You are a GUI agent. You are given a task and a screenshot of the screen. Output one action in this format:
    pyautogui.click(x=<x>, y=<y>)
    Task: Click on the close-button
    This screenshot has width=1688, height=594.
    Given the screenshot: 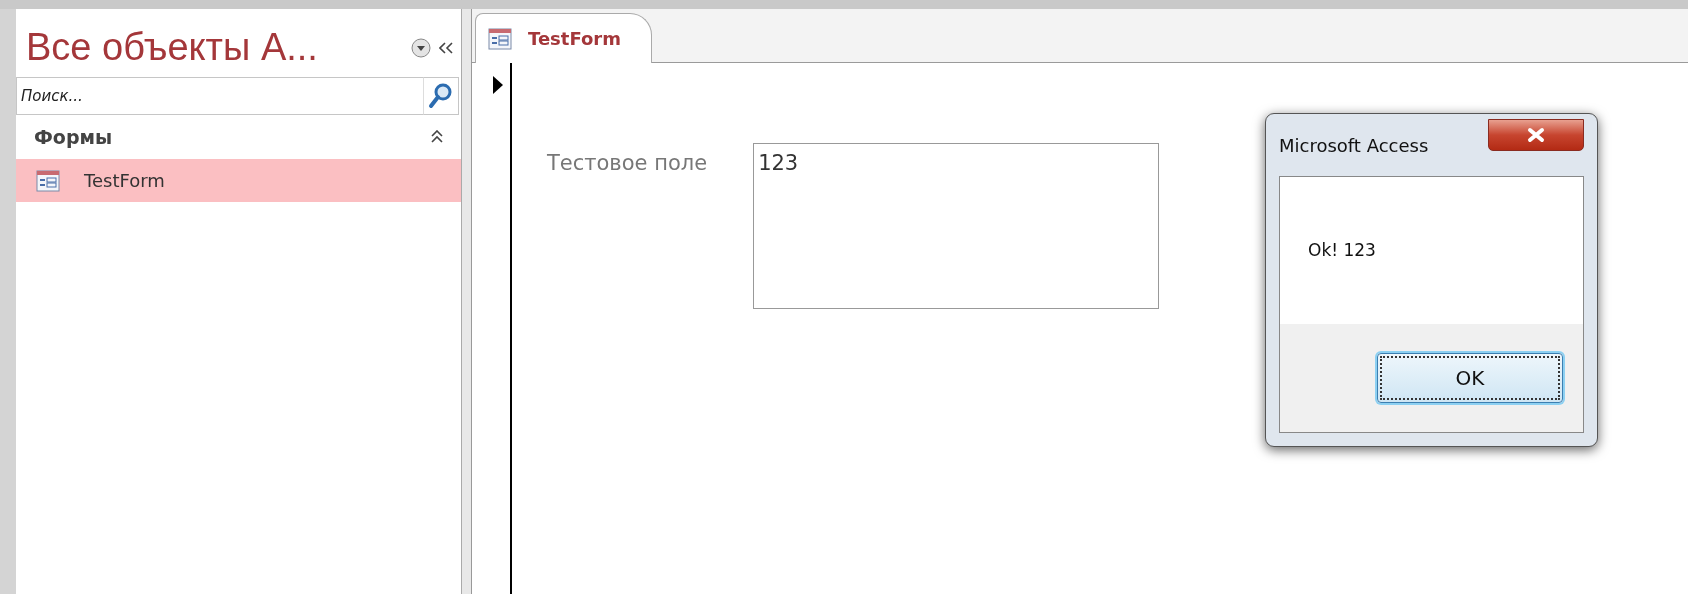 What is the action you would take?
    pyautogui.click(x=1536, y=135)
    